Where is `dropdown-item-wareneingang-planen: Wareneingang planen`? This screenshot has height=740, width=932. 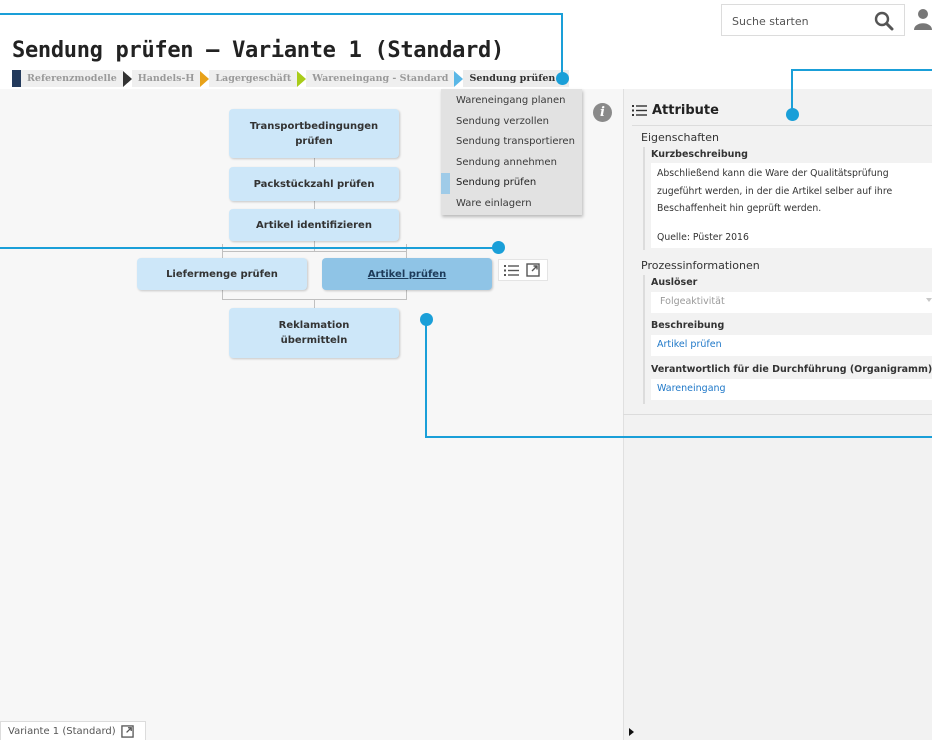
dropdown-item-wareneingang-planen: Wareneingang planen is located at coordinates (511, 101).